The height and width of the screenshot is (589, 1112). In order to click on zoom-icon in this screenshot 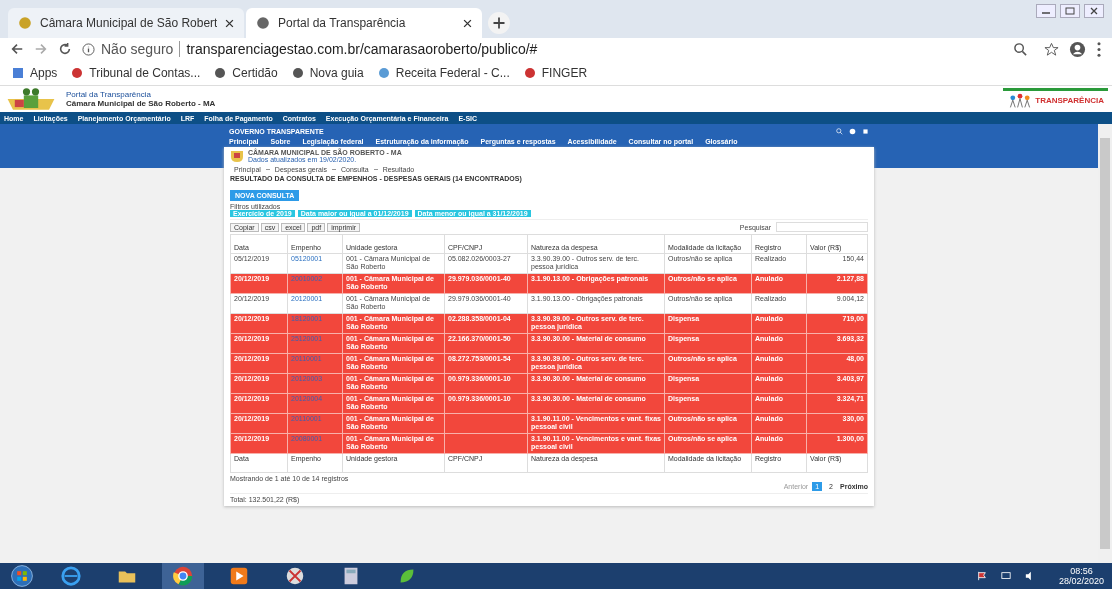, I will do `click(1020, 49)`.